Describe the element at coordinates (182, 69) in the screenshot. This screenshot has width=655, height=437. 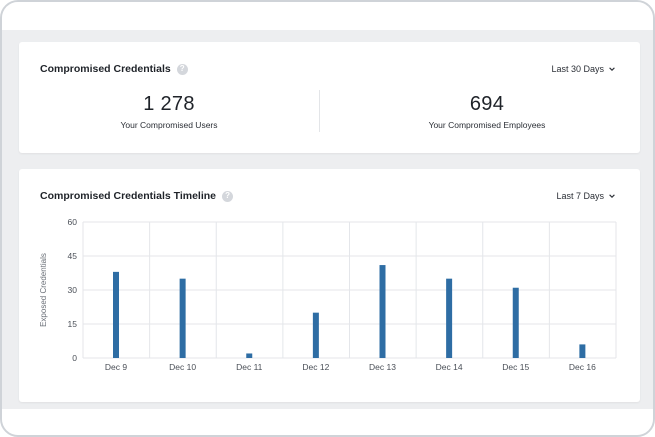
I see `question-circle-icon: ?` at that location.